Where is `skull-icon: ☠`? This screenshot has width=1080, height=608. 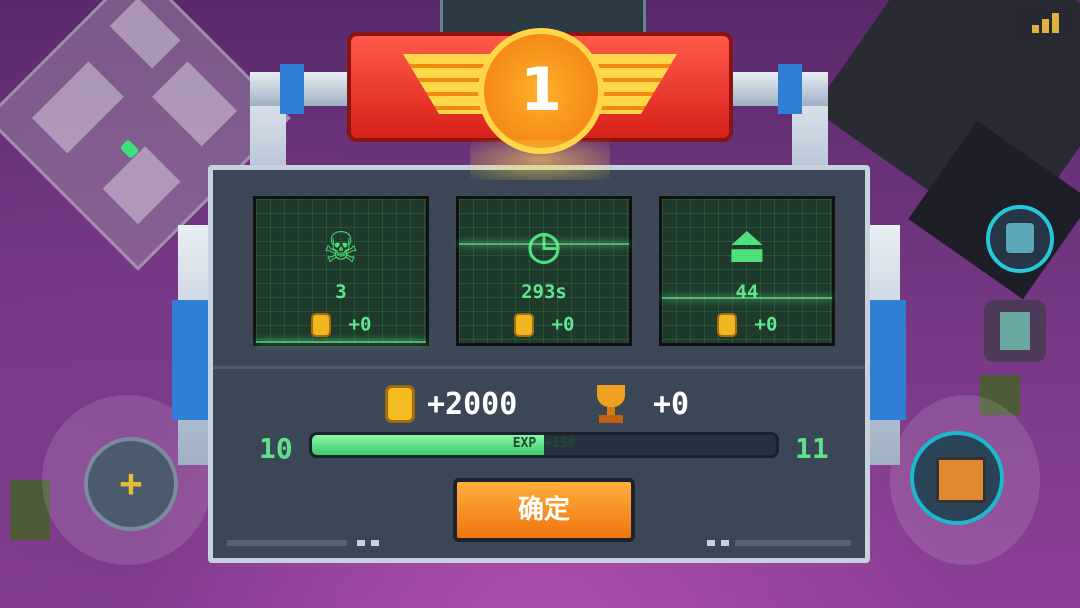 skull-icon: ☠ is located at coordinates (341, 245).